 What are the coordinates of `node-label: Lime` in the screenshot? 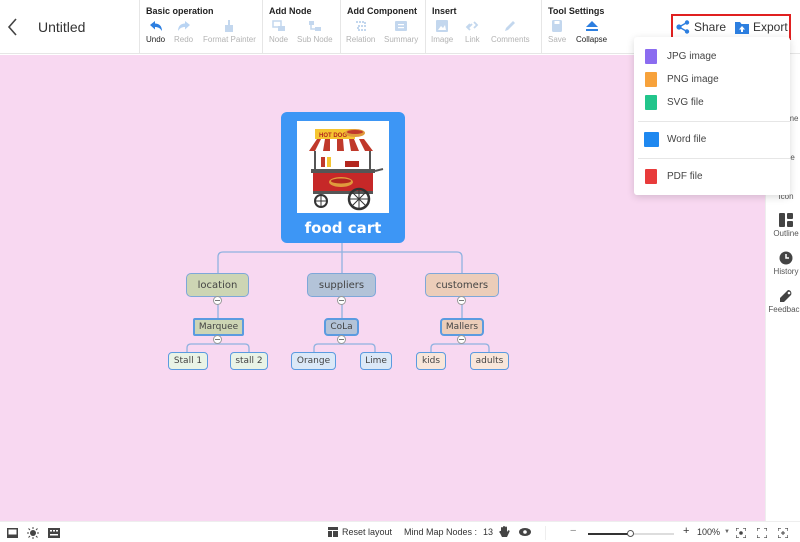 It's located at (376, 361).